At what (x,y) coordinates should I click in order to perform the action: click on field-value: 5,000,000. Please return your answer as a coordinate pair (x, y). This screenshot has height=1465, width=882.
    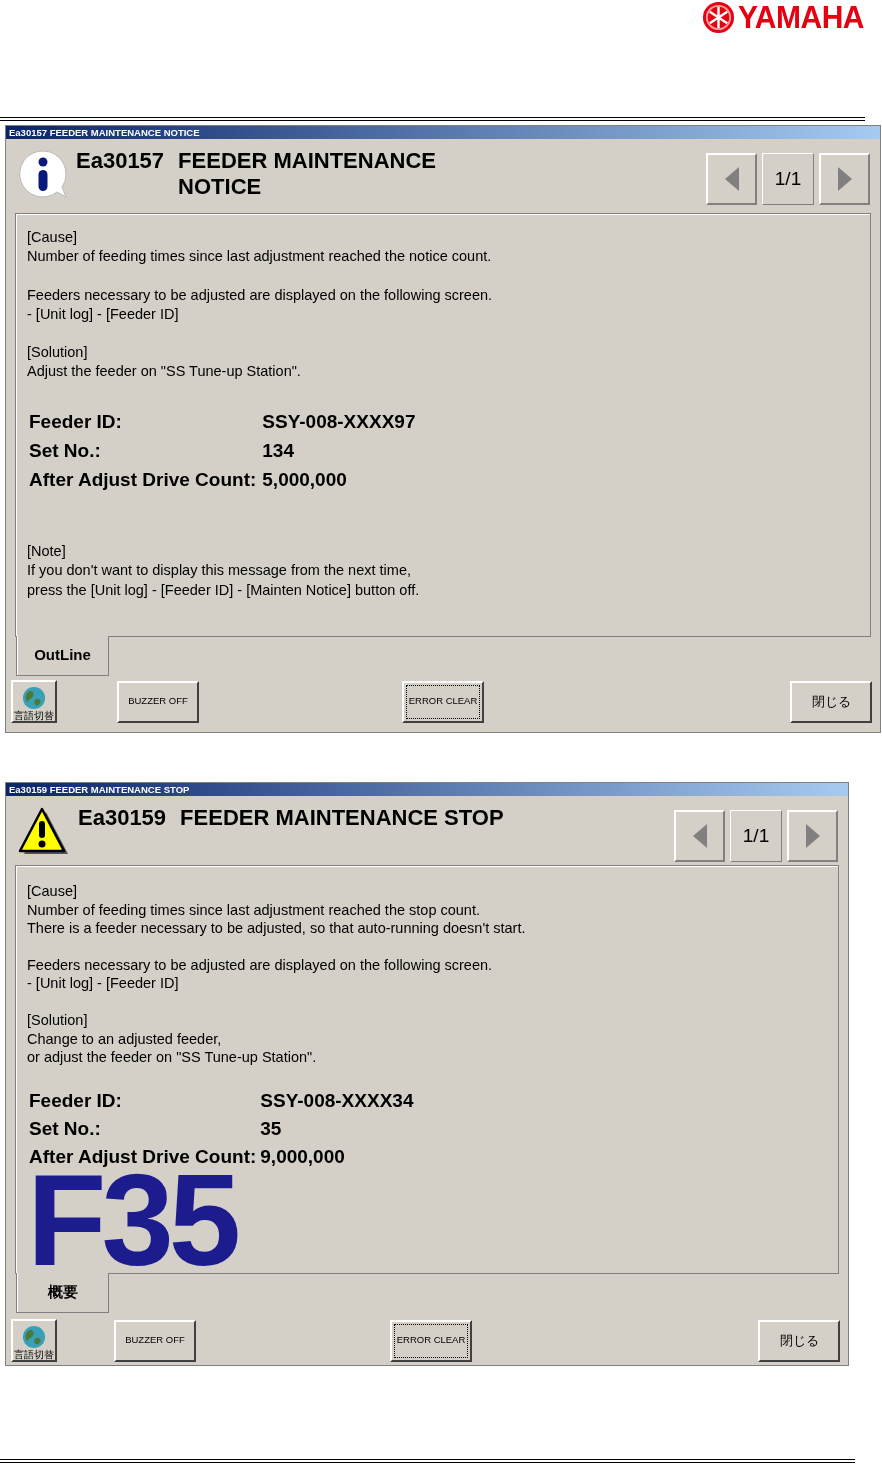
    Looking at the image, I should click on (305, 479).